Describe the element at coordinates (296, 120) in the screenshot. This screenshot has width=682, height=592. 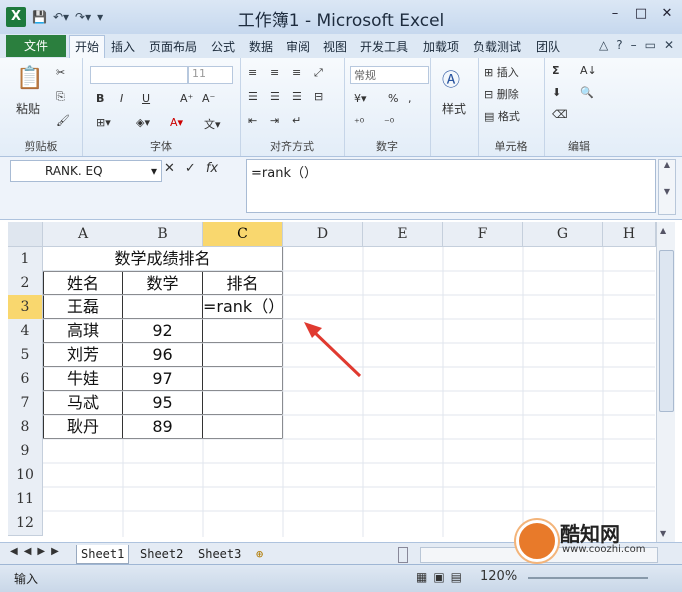
I see `wrap-text-icon: ↵` at that location.